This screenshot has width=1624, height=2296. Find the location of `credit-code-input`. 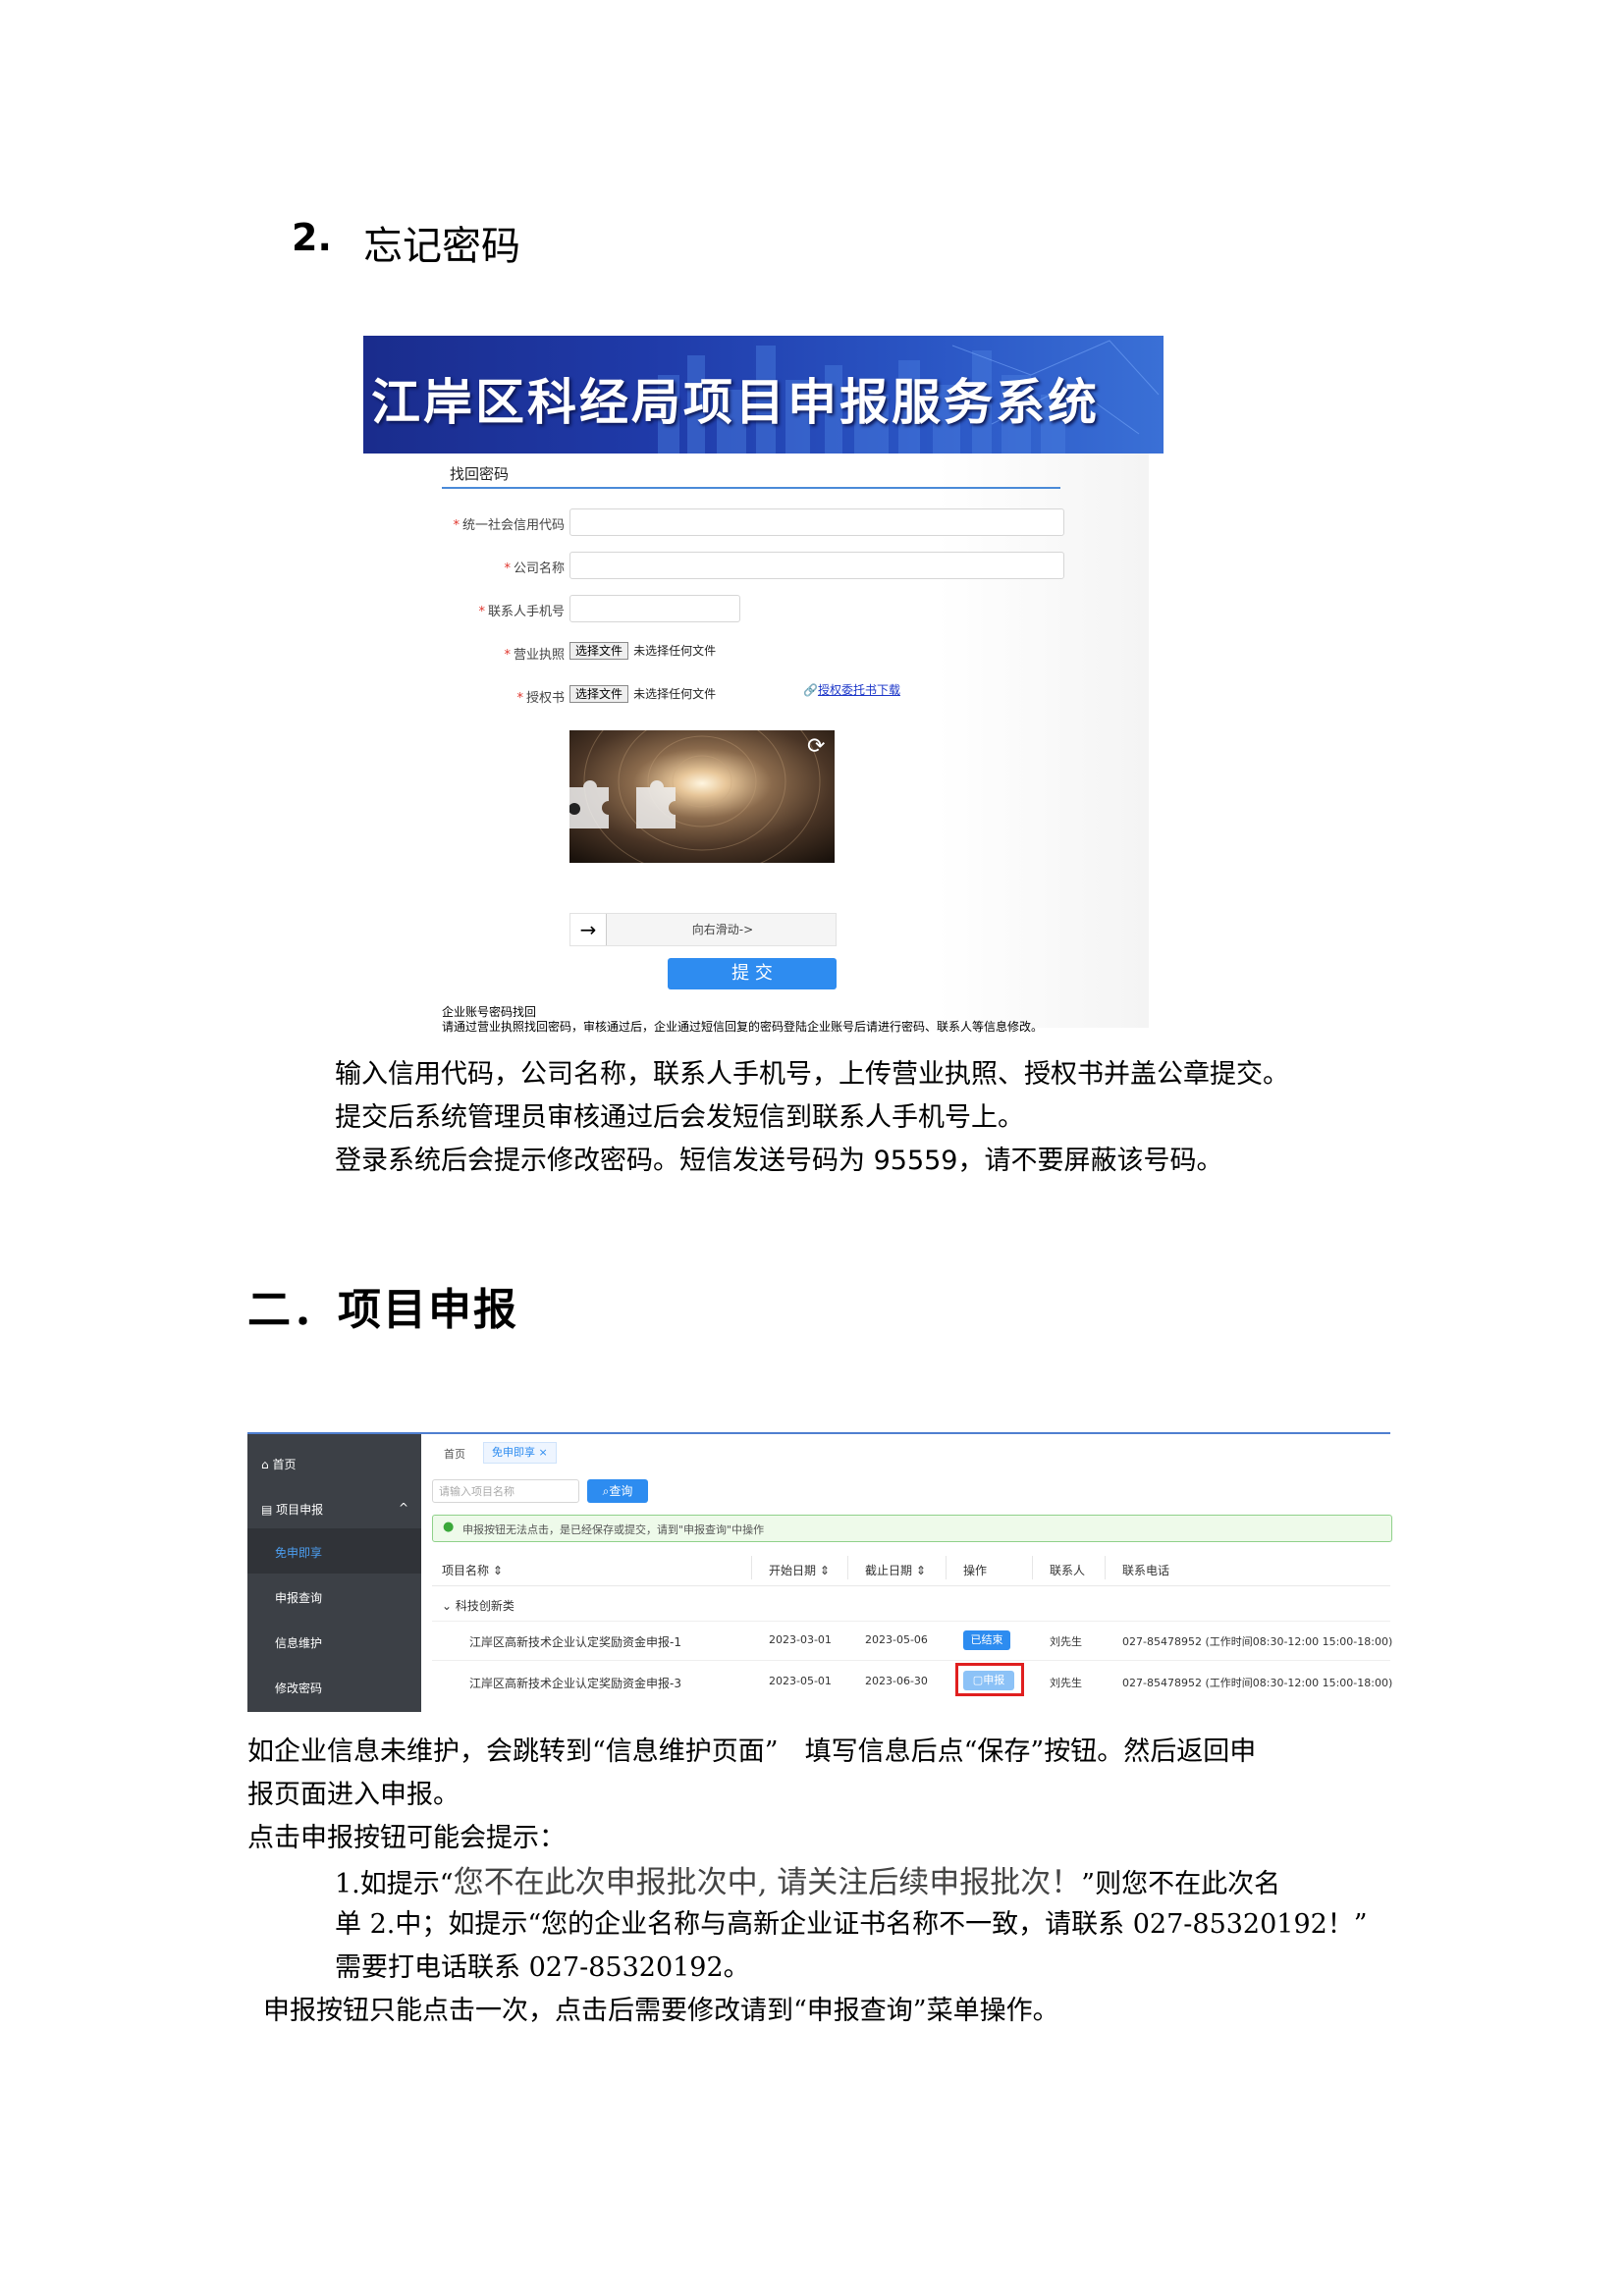

credit-code-input is located at coordinates (816, 522).